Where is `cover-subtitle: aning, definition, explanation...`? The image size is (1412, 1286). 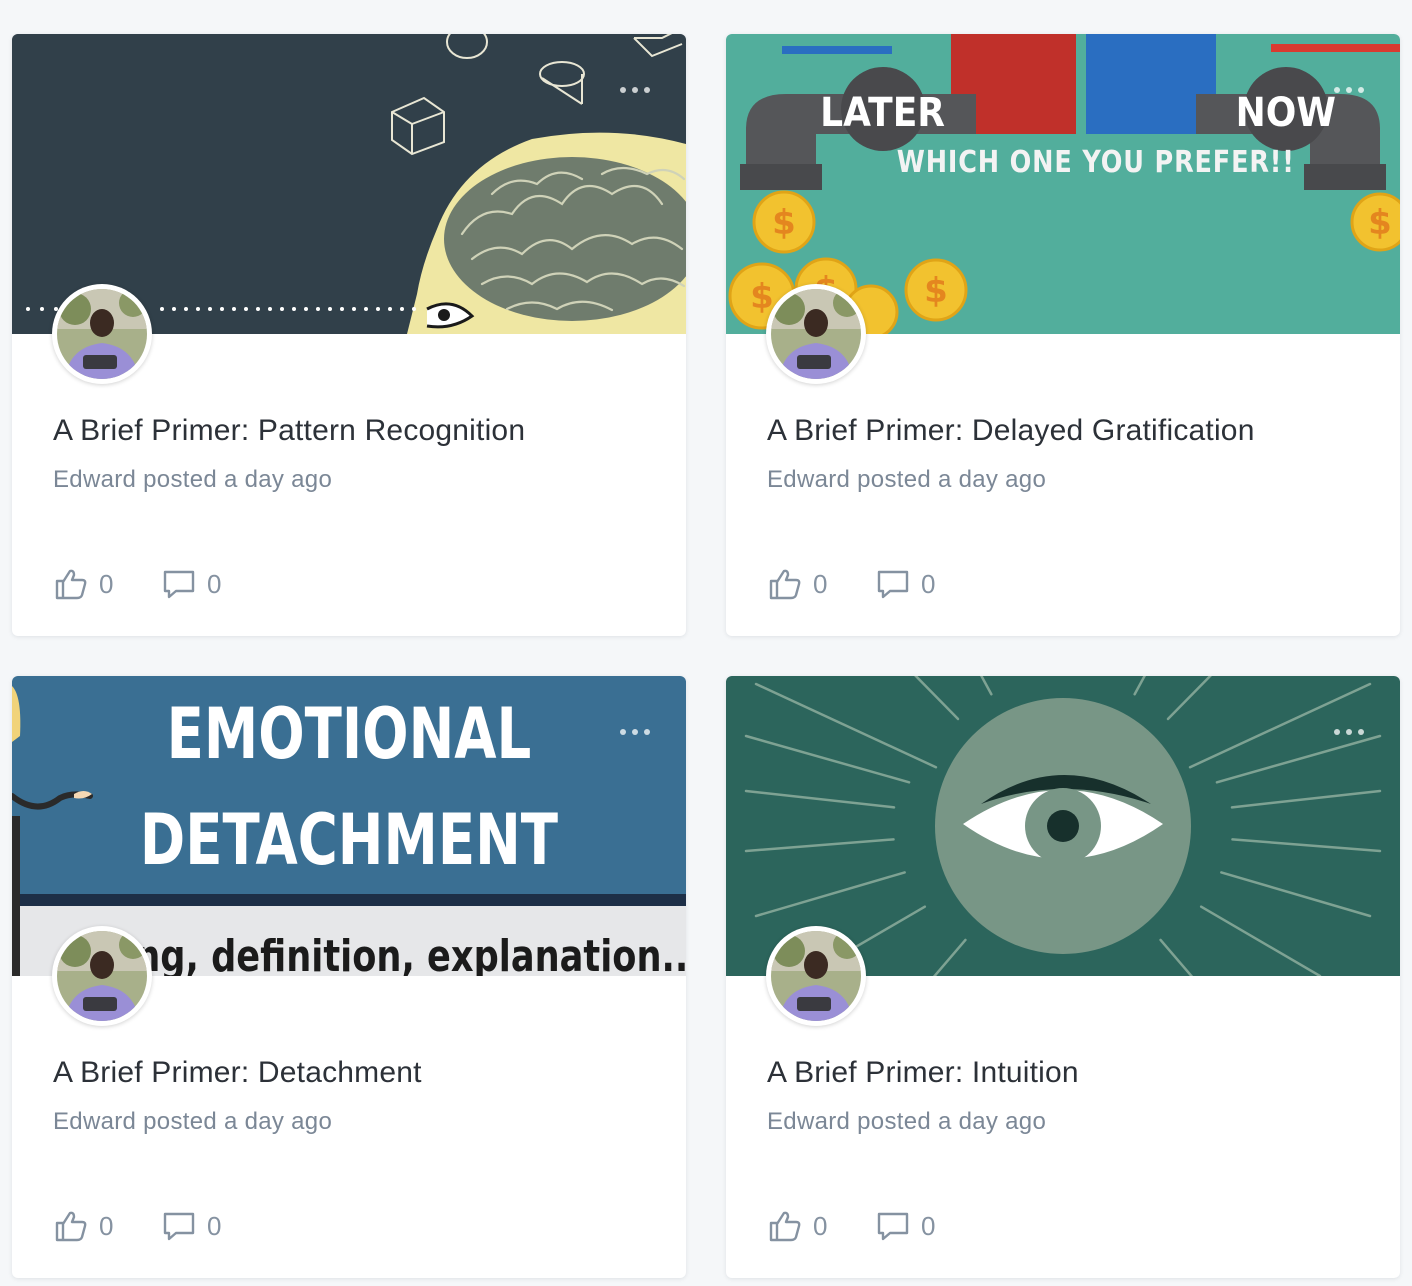
cover-subtitle: aning, definition, explanation... is located at coordinates (380, 953).